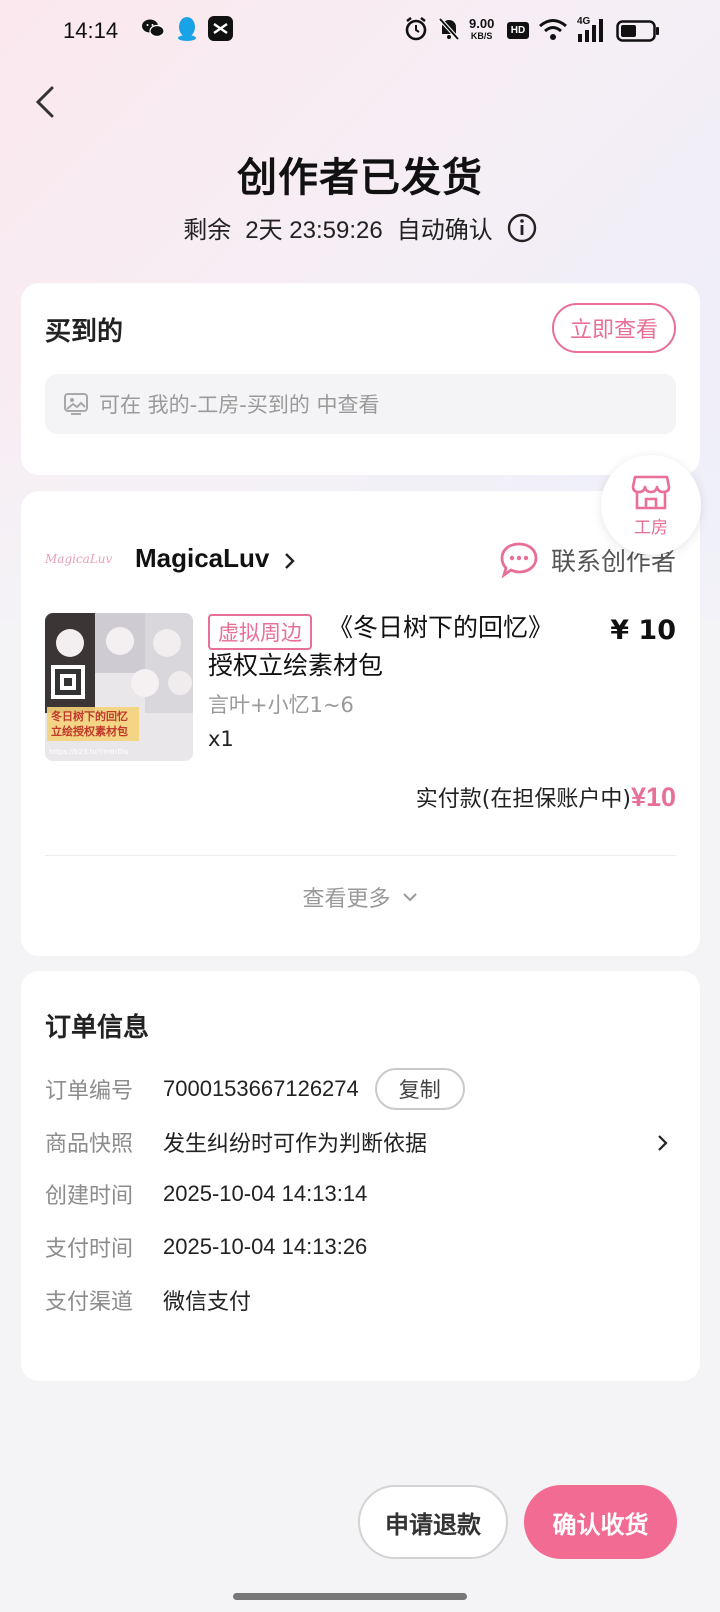 The height and width of the screenshot is (1612, 720). I want to click on shop-row: MagicaLuv MagicaLuv 联系创作者, so click(360, 562).